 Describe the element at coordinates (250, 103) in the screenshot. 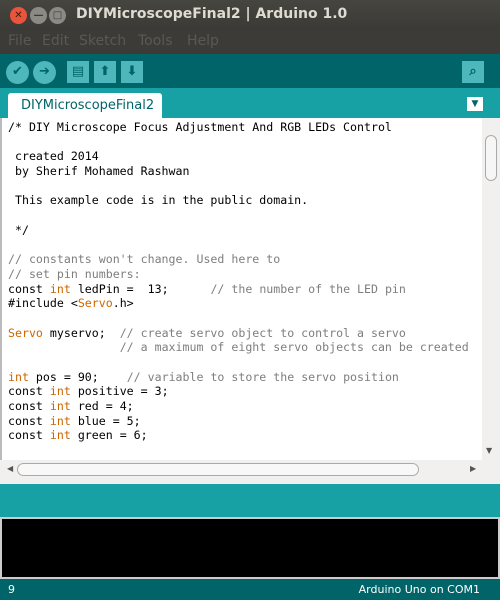

I see `tab-bar: DIYMicroscopeFinal2` at that location.